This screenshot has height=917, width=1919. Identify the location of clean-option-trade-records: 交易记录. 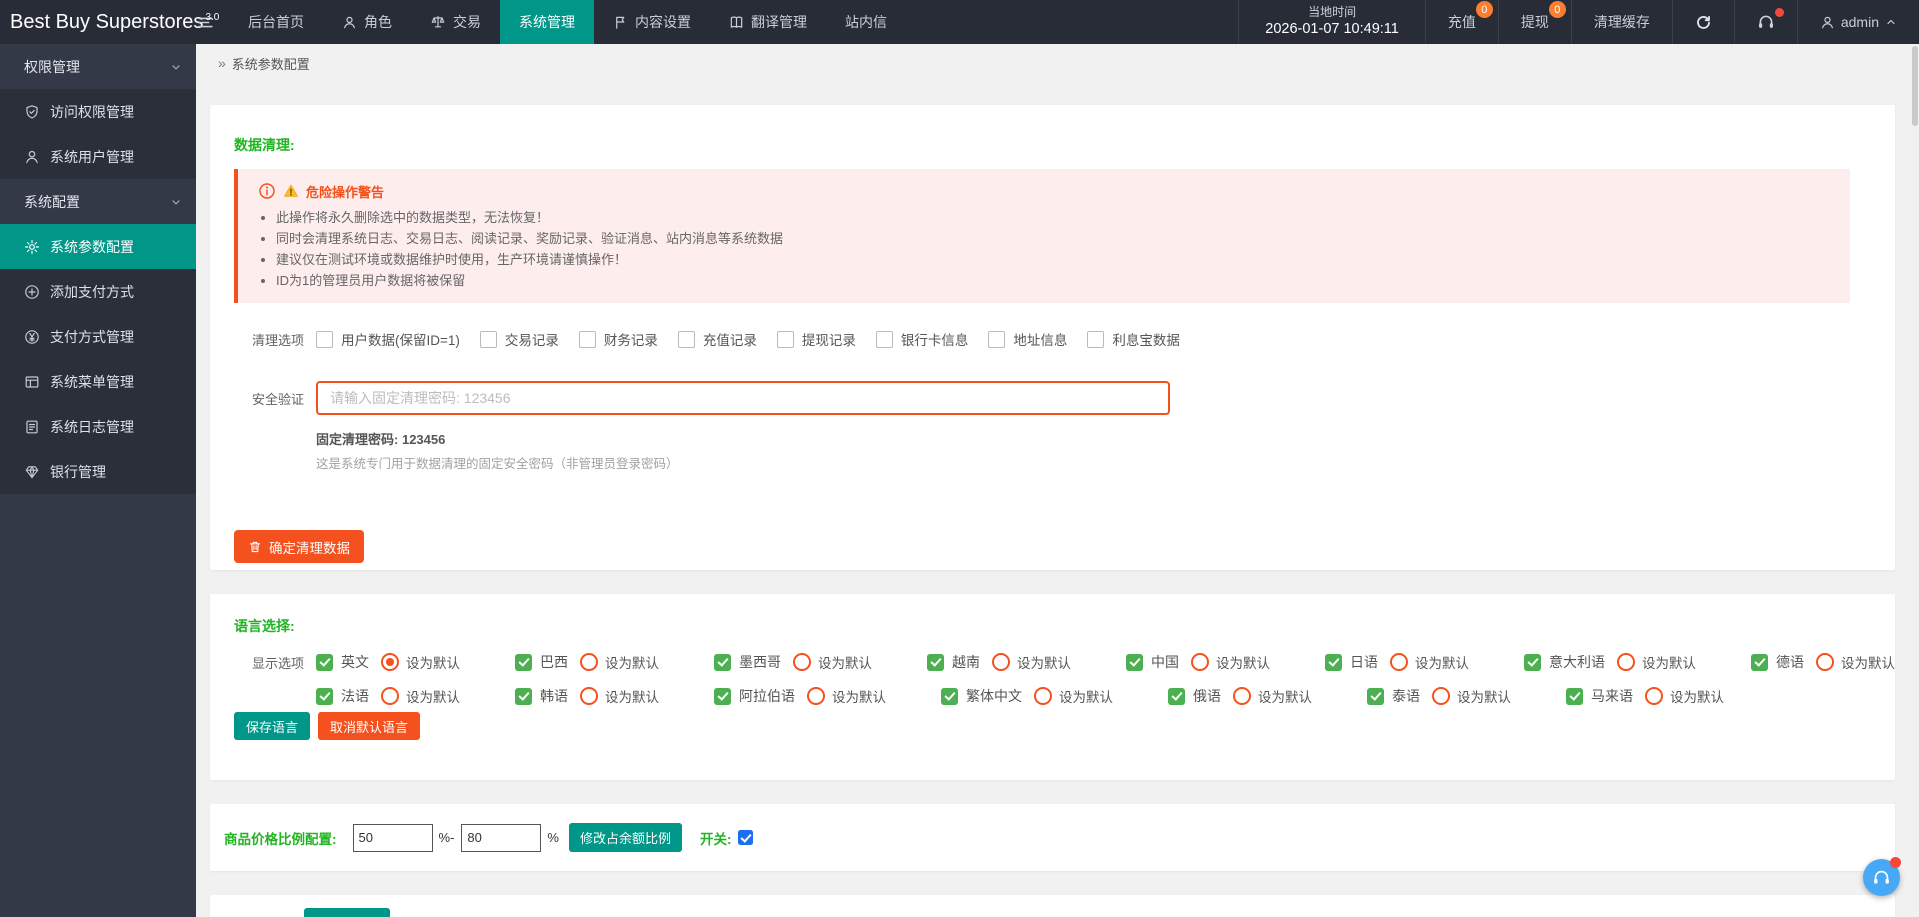
(519, 339).